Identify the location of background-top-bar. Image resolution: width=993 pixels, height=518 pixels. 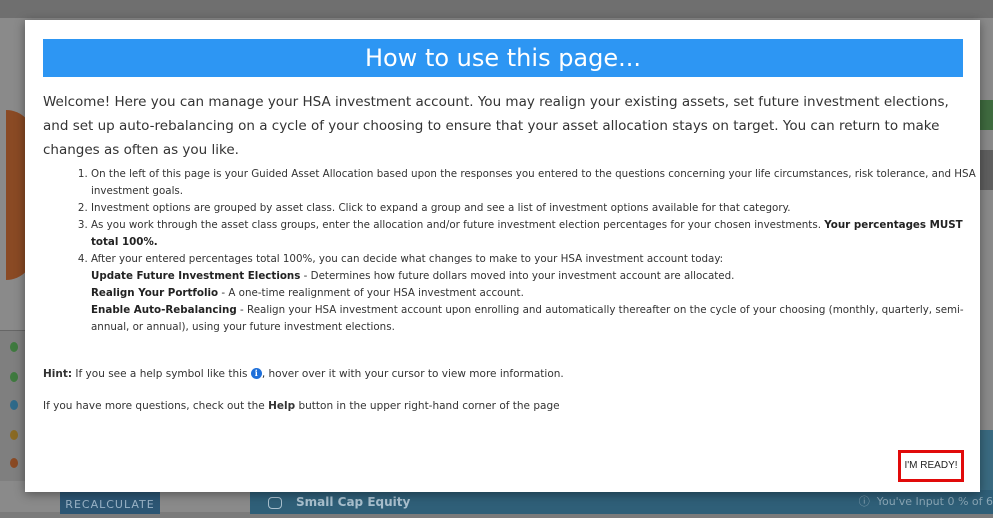
(496, 9).